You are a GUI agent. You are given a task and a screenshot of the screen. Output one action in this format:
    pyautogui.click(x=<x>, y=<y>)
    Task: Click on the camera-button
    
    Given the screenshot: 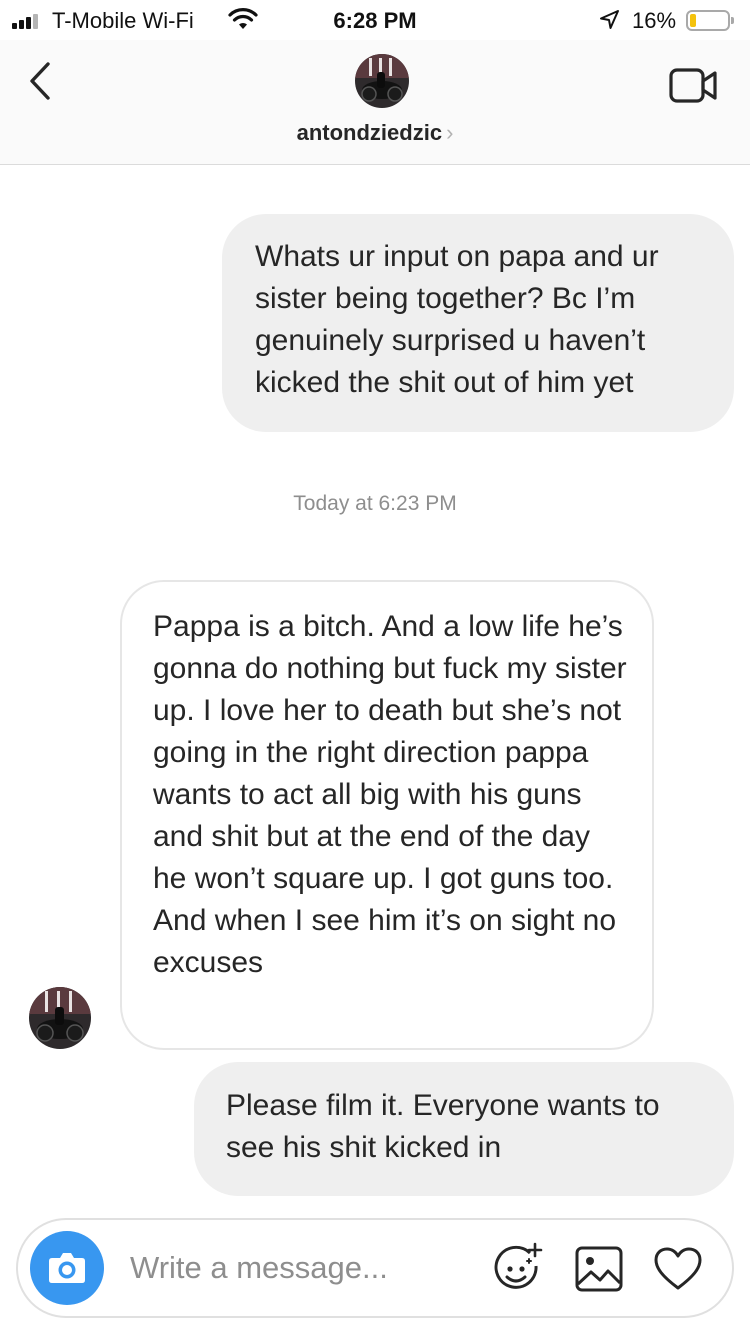 What is the action you would take?
    pyautogui.click(x=67, y=1268)
    